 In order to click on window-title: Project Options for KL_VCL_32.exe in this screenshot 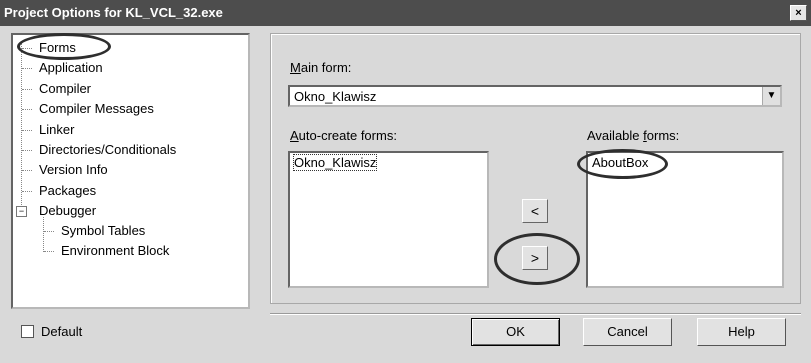, I will do `click(113, 12)`.